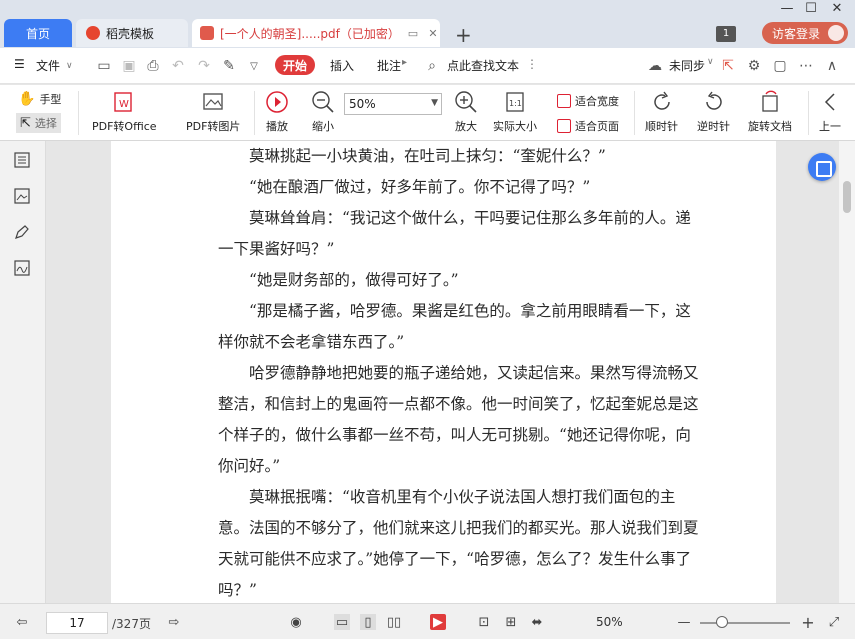 This screenshot has width=855, height=639. I want to click on zoom-level: 50%, so click(609, 622).